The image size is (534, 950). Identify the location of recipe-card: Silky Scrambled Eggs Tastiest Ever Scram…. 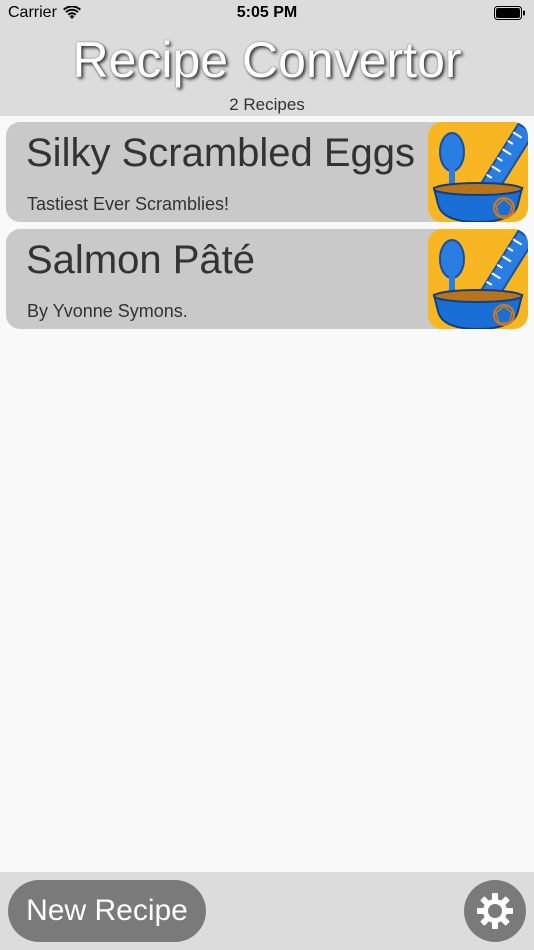
(267, 172).